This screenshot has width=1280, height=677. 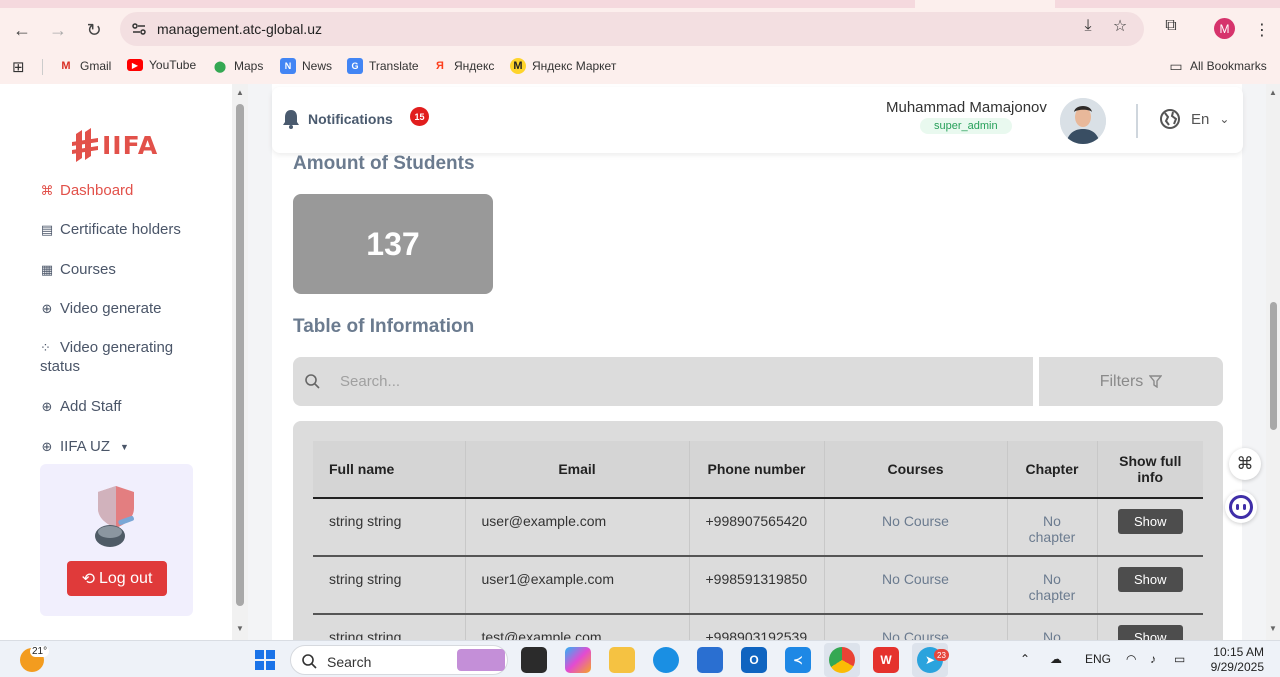 What do you see at coordinates (96, 66) in the screenshot?
I see `bookmark-label: Gmail` at bounding box center [96, 66].